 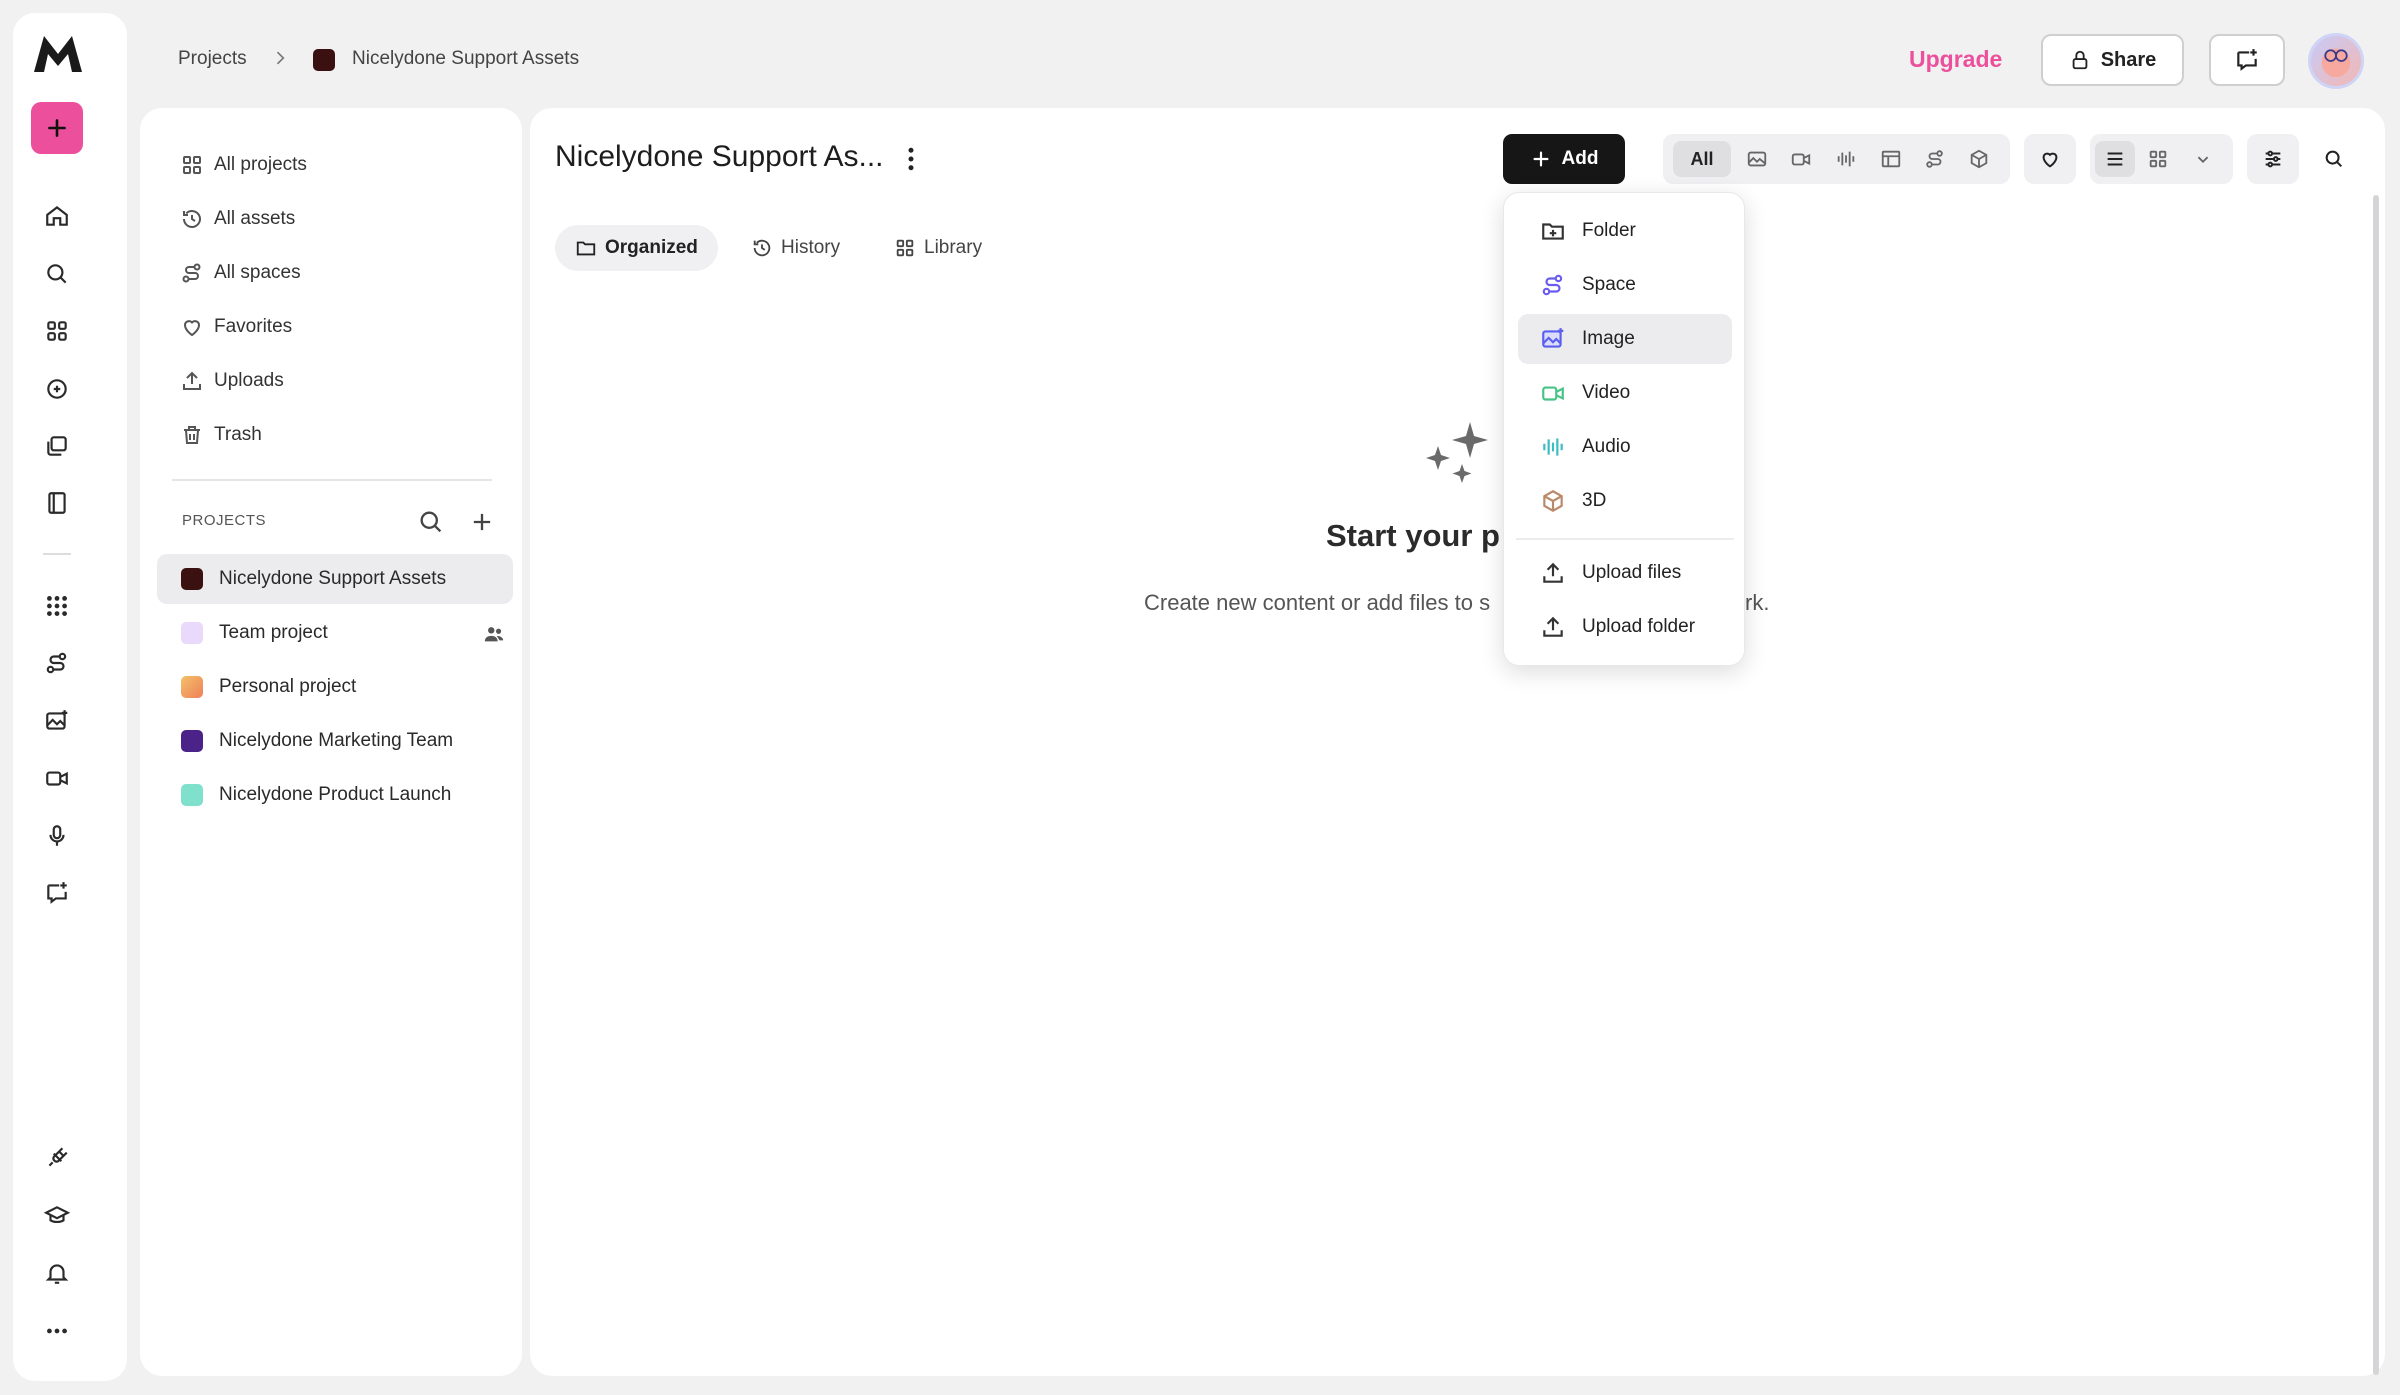 I want to click on menu-item-video: Video, so click(x=1625, y=393).